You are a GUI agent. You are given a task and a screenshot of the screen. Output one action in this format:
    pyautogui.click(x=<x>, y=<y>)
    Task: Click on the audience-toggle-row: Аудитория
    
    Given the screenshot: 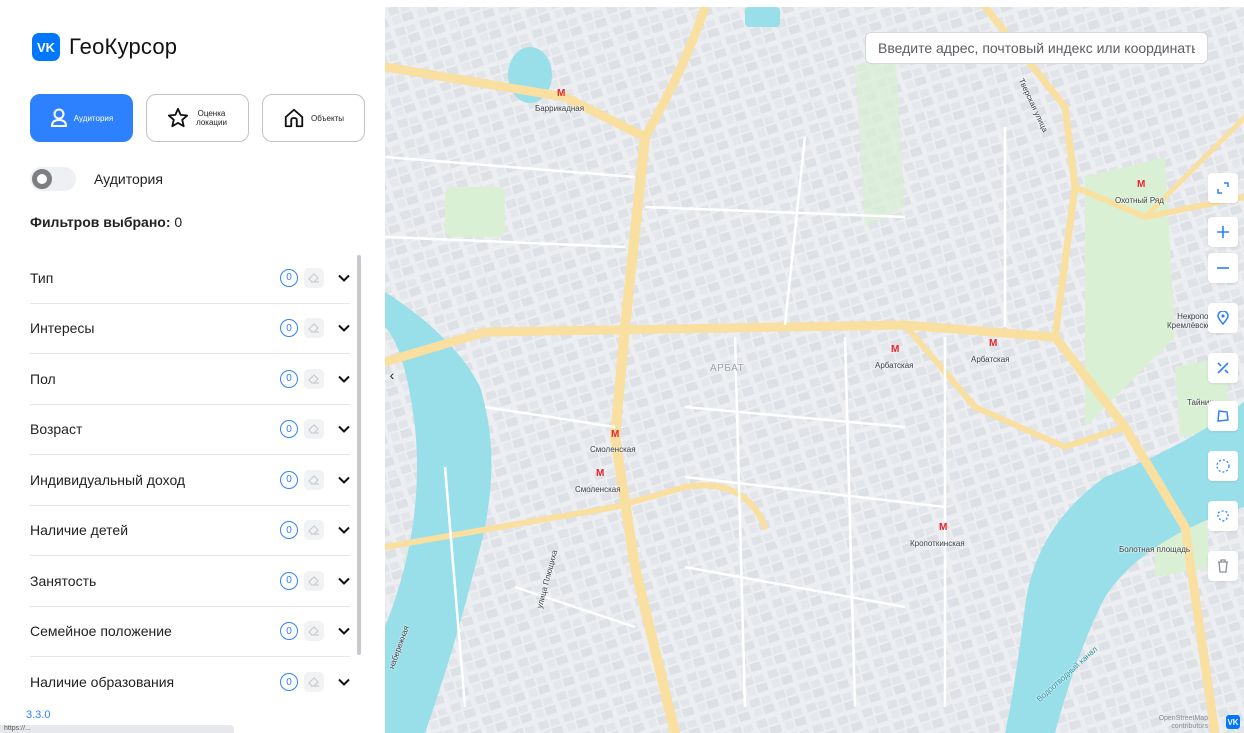 What is the action you would take?
    pyautogui.click(x=96, y=179)
    